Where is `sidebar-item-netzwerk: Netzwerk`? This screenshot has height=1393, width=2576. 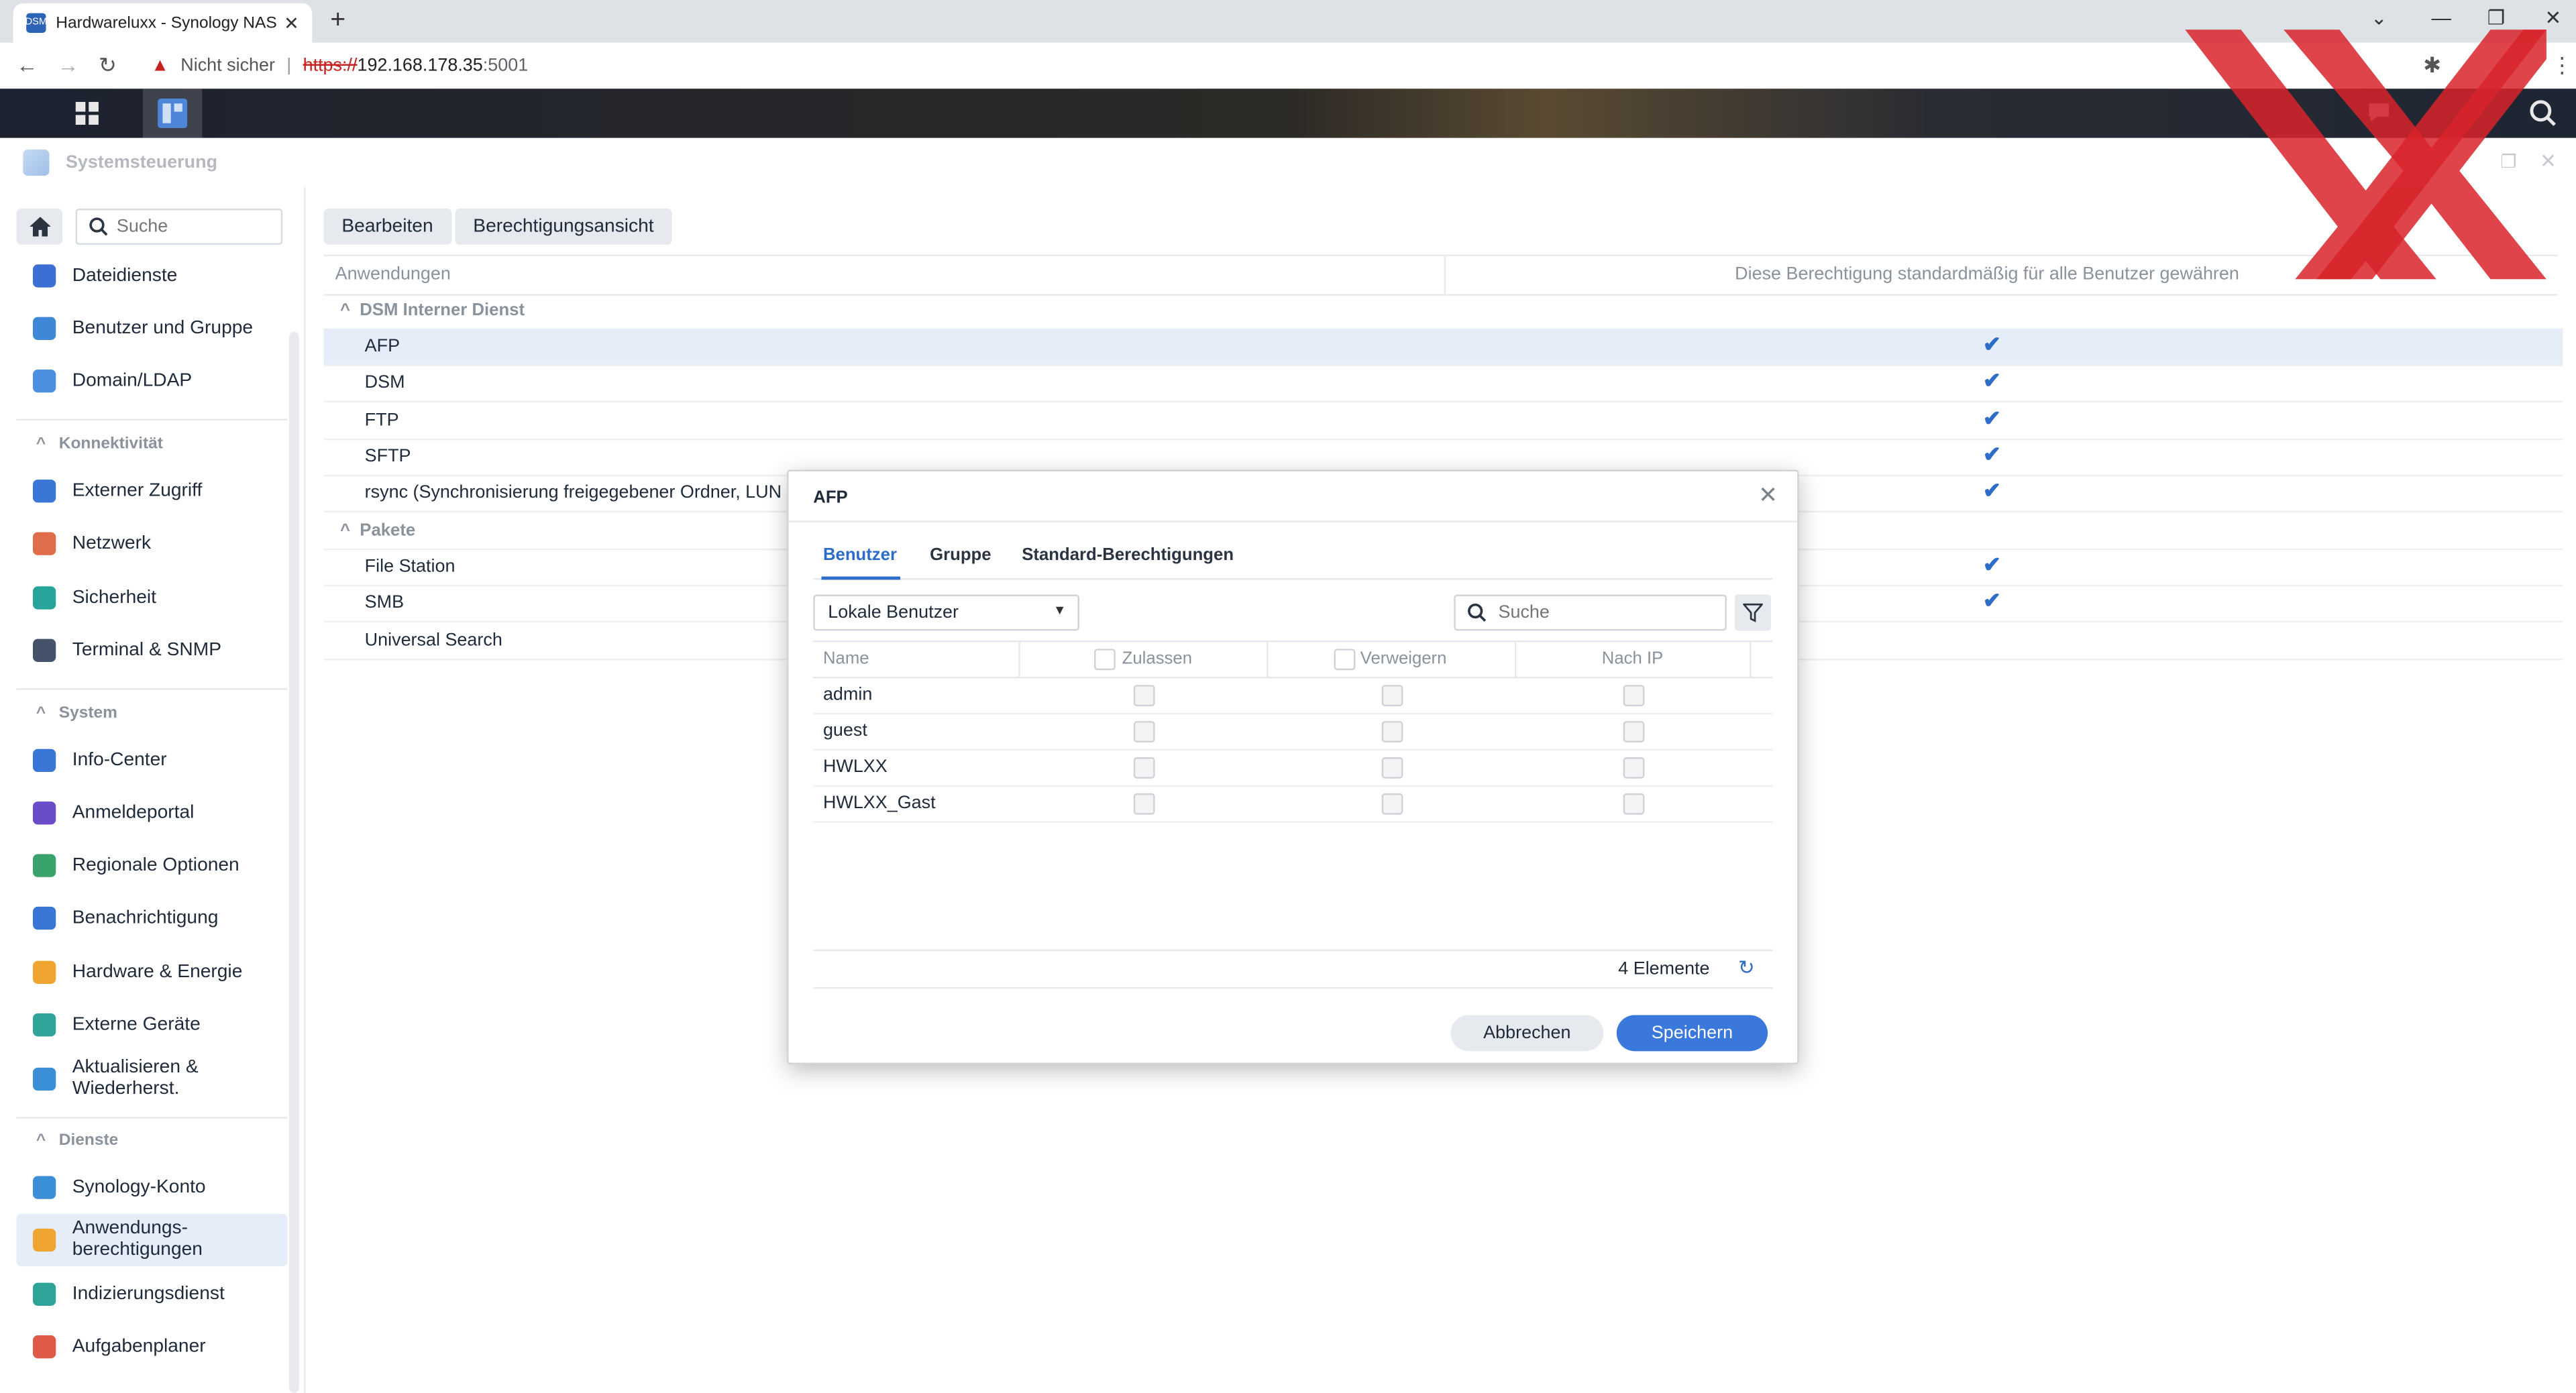
sidebar-item-netzwerk: Netzwerk is located at coordinates (151, 544).